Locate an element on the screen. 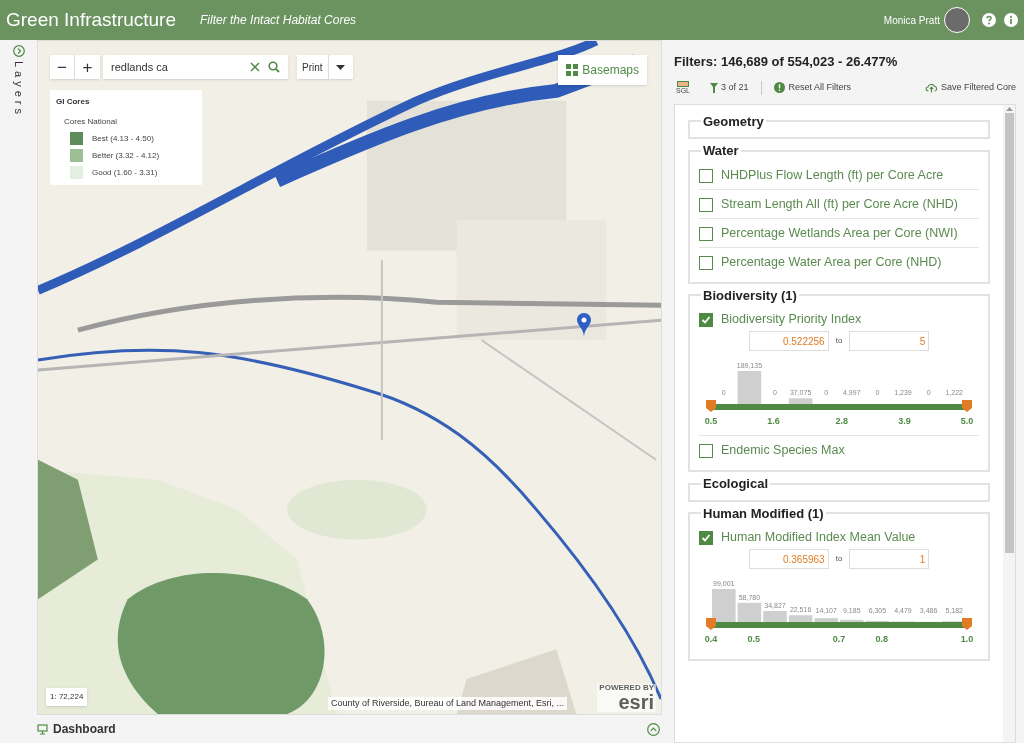 This screenshot has width=1024, height=743. legend-label: Best (4.13 - 4.50) is located at coordinates (123, 138).